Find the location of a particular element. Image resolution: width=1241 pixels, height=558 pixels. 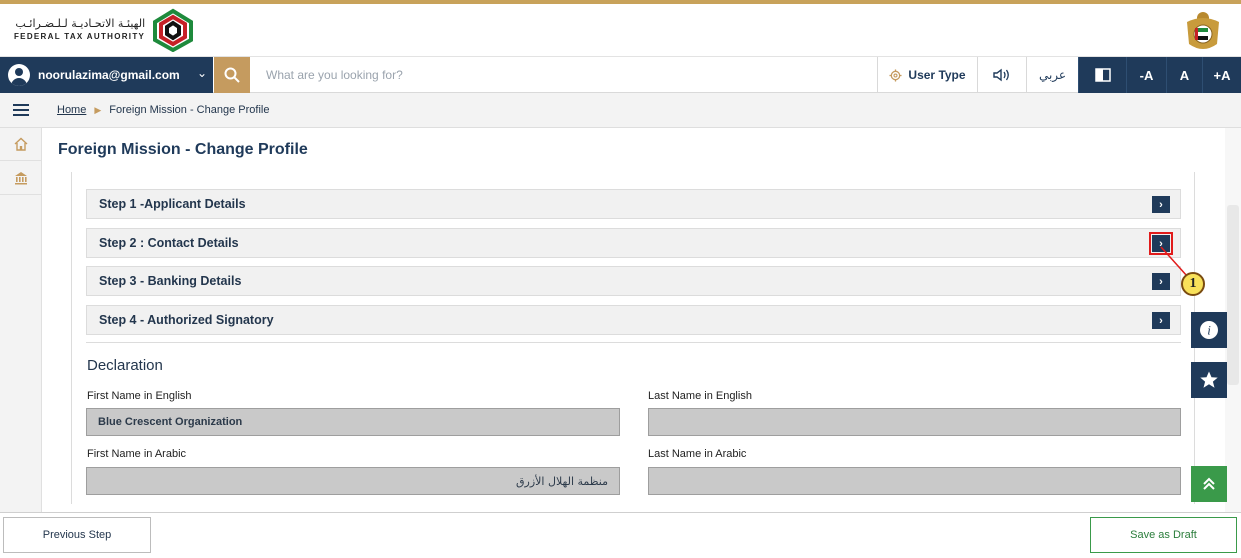

scroll-up-icon is located at coordinates (1209, 483).